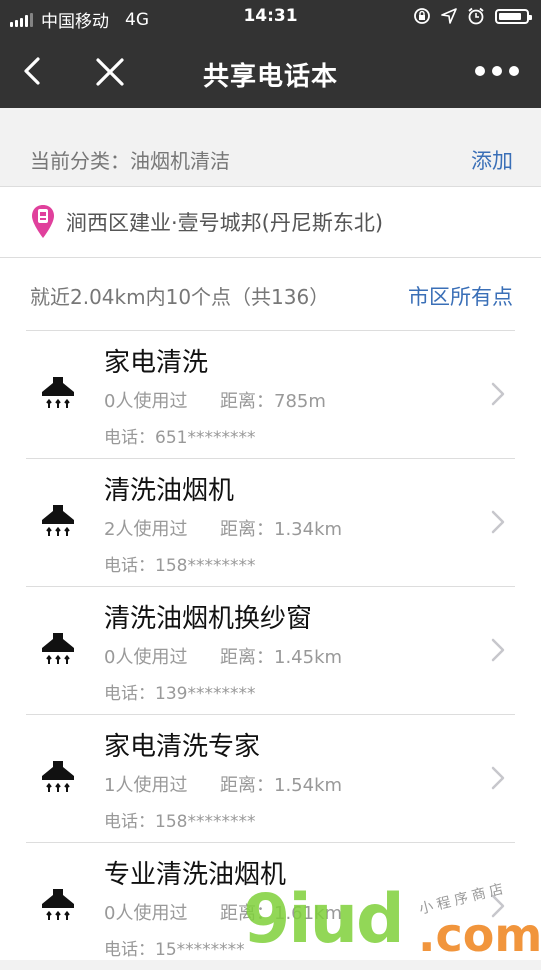 The width and height of the screenshot is (541, 970). I want to click on location-row: 涧西区建业·壹号城邦(丹尼斯东北), so click(270, 222).